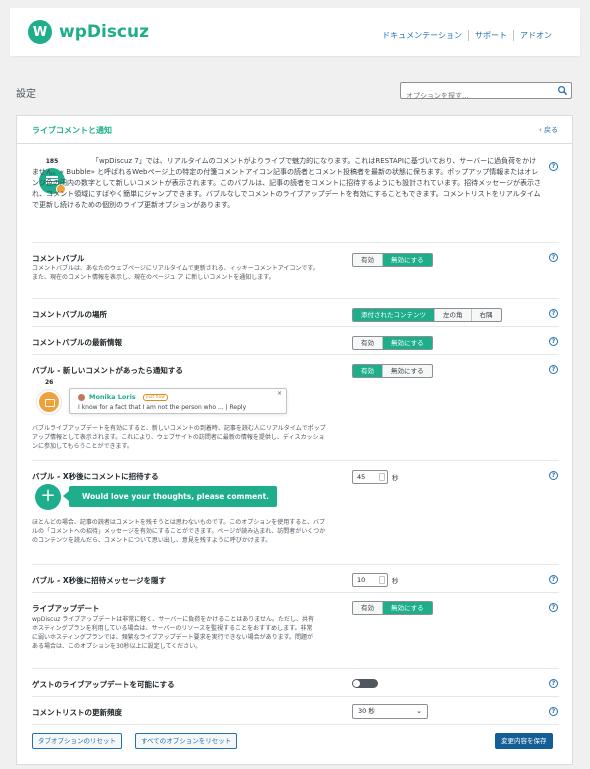 The image size is (590, 769). Describe the element at coordinates (279, 393) in the screenshot. I see `close-icon: ×` at that location.